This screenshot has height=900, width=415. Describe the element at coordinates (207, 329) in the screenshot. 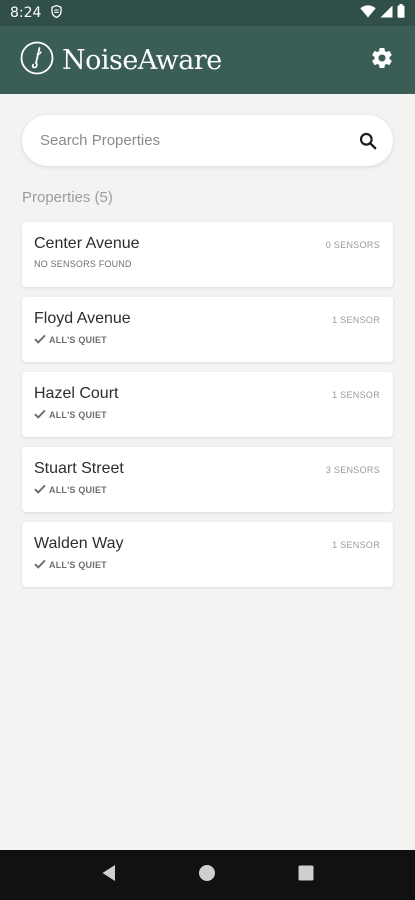

I see `property-card: Floyd Avenue 1 SENSOR ALL'S QUIET` at that location.